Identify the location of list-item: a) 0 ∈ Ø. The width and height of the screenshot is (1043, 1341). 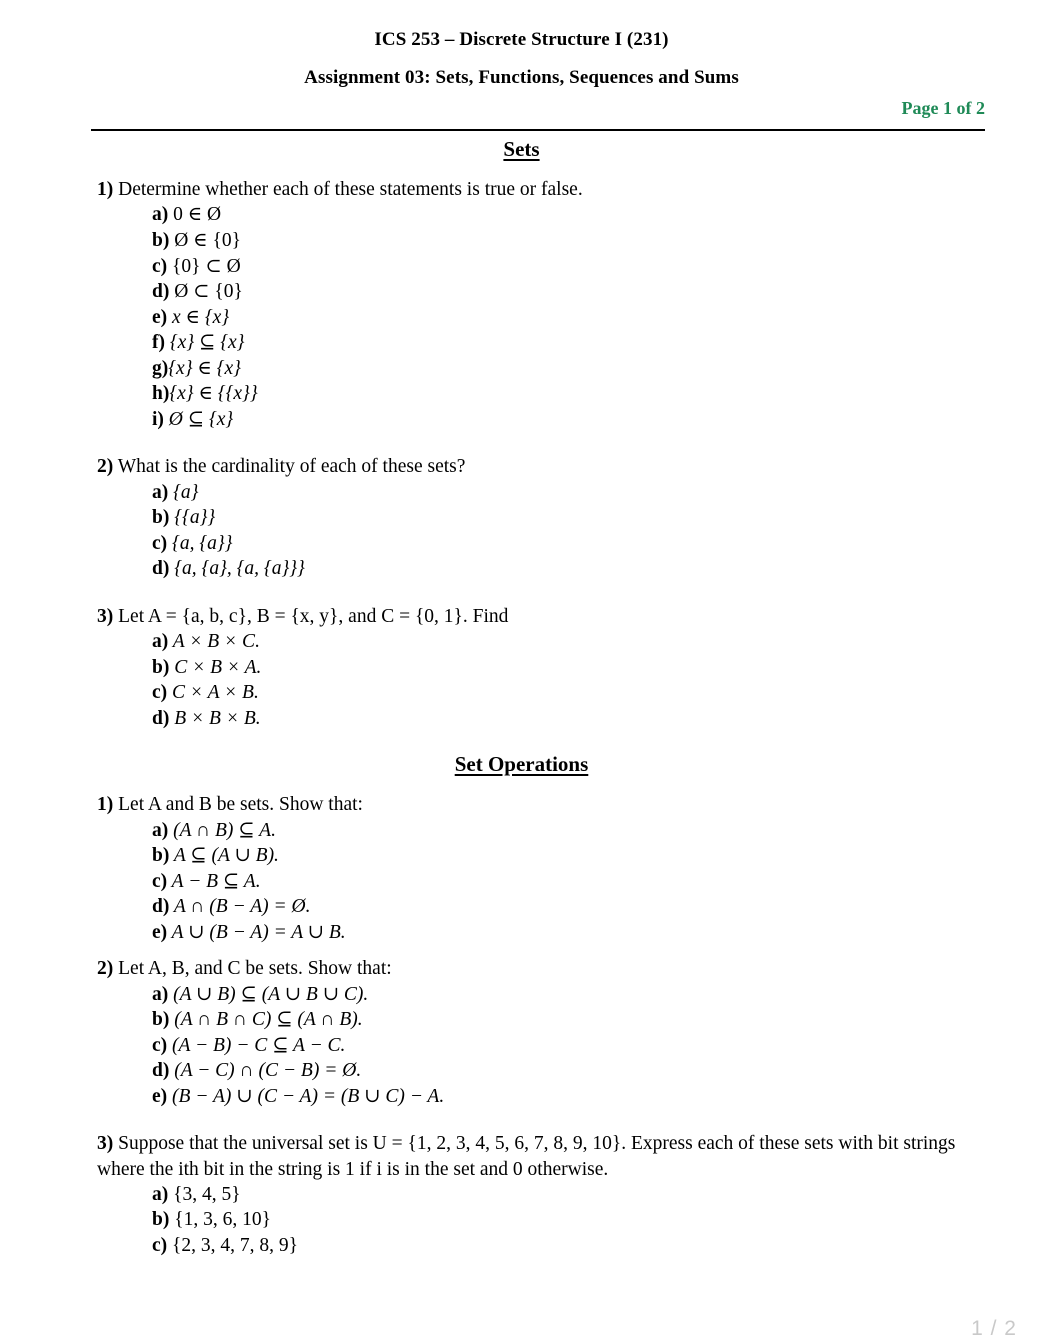
(521, 215).